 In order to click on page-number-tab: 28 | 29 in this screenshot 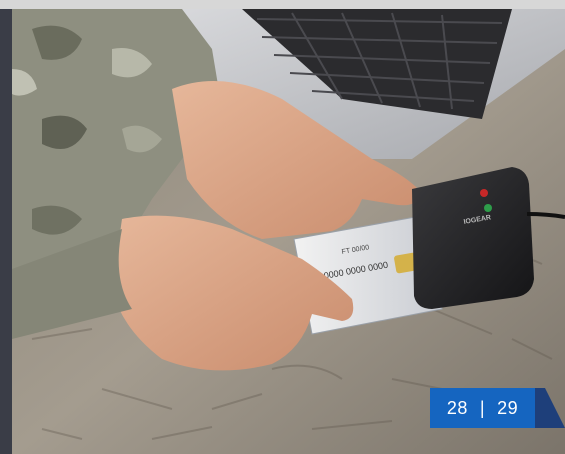, I will do `click(482, 408)`.